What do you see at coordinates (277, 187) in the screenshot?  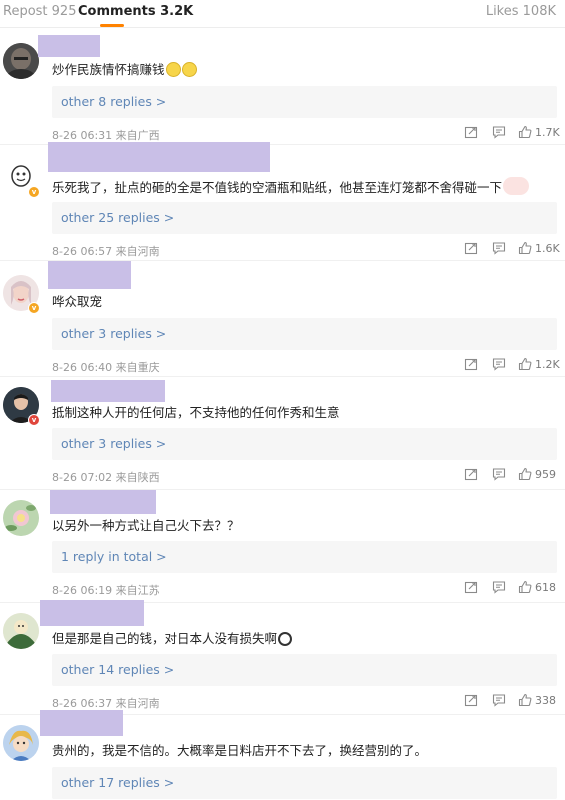 I see `comment-body: 乐死我了，扯点的砸的全是不值钱的空酒瓶和贴纸，他甚至连灯笼都不舍得碰一下` at bounding box center [277, 187].